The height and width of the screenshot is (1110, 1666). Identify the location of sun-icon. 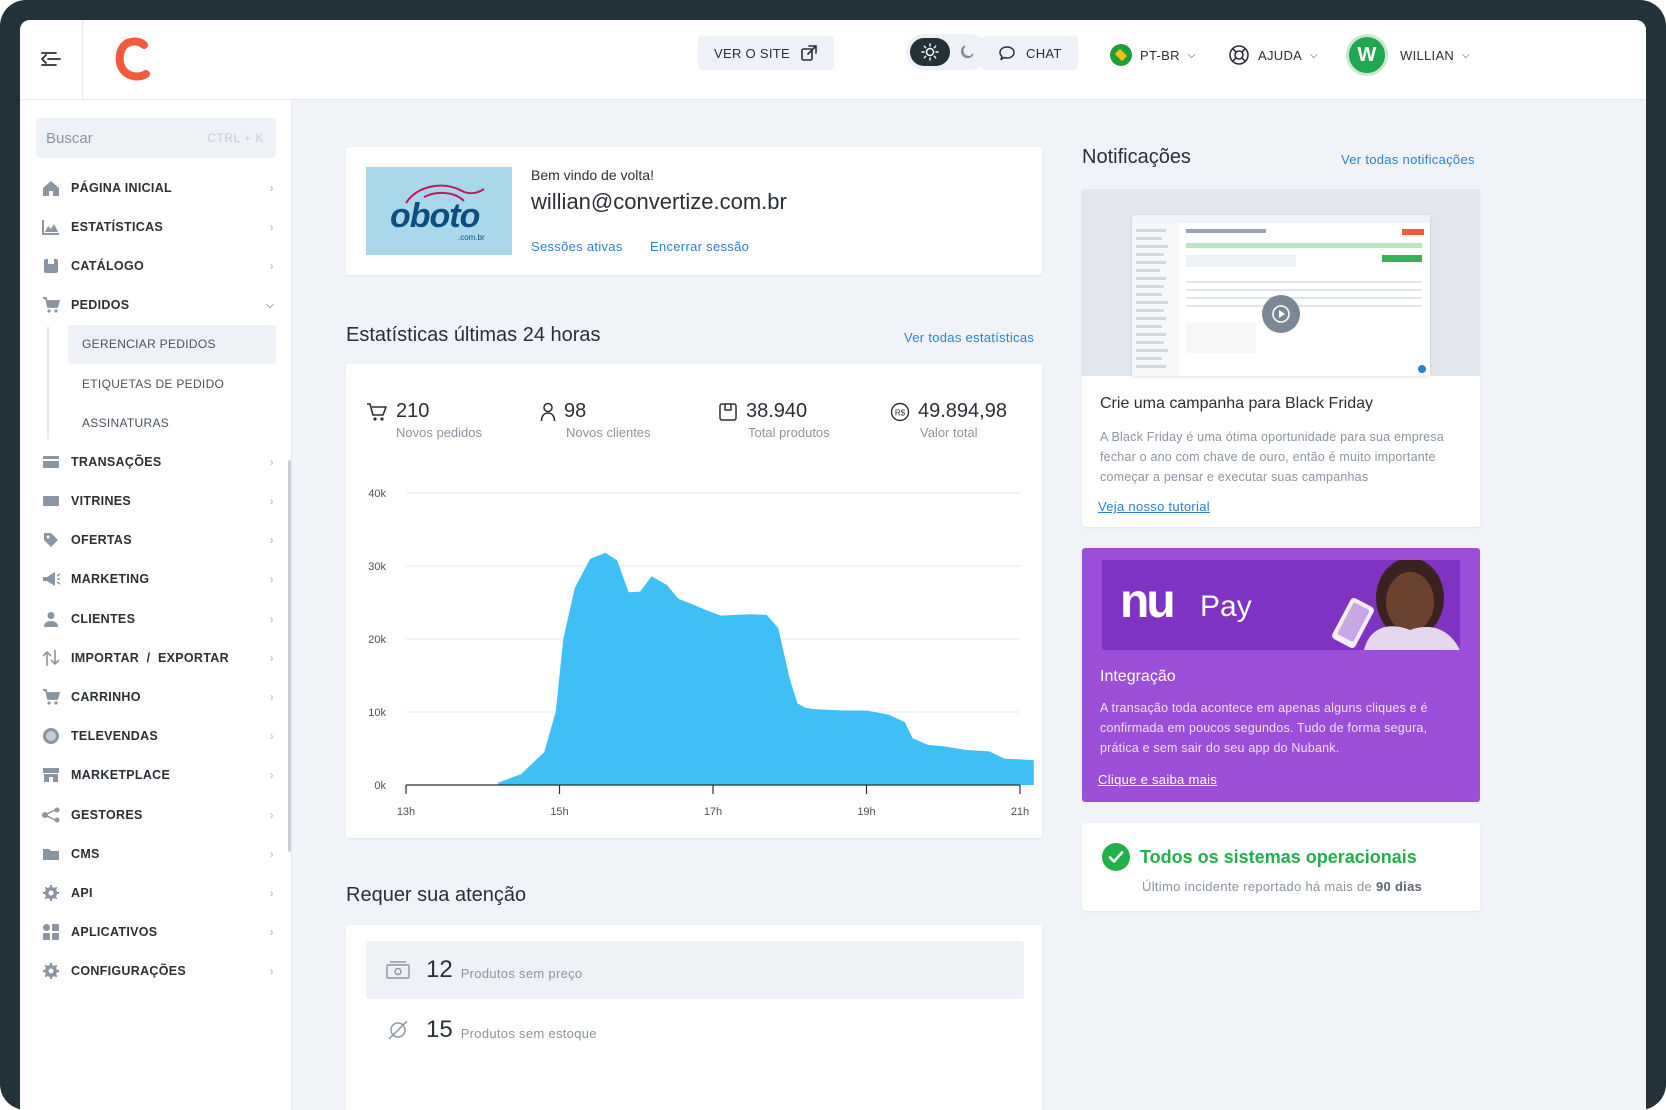
(930, 52).